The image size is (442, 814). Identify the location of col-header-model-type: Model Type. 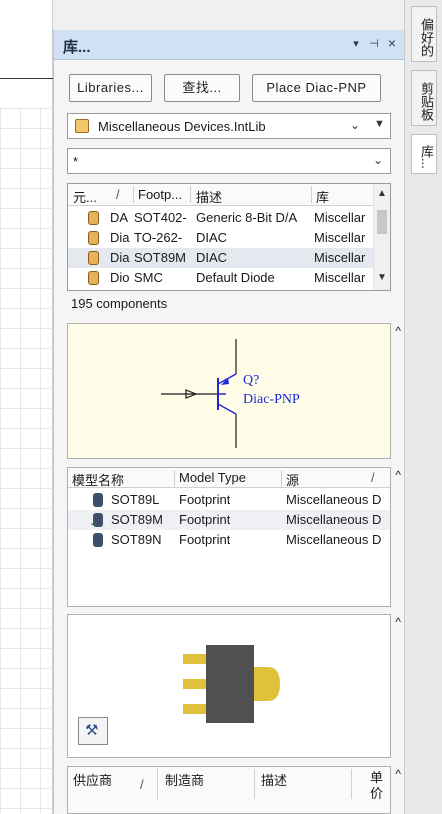
(212, 477).